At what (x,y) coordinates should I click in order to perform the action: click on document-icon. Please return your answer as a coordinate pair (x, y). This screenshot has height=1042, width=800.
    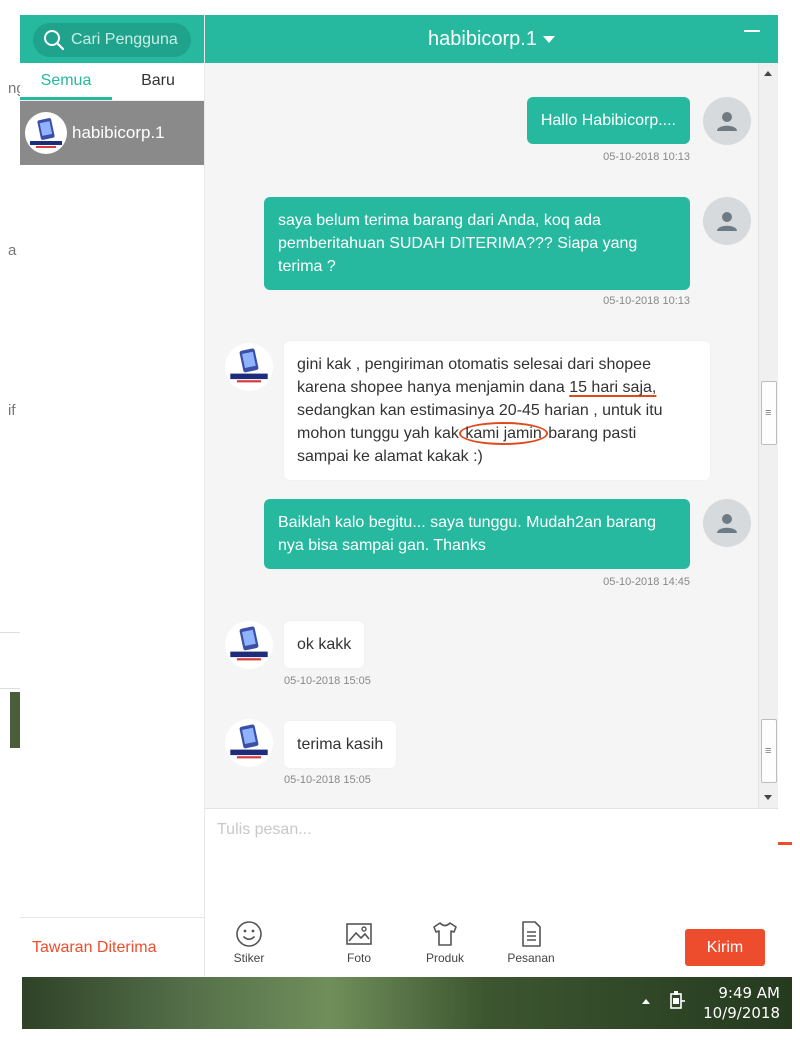
    Looking at the image, I should click on (531, 934).